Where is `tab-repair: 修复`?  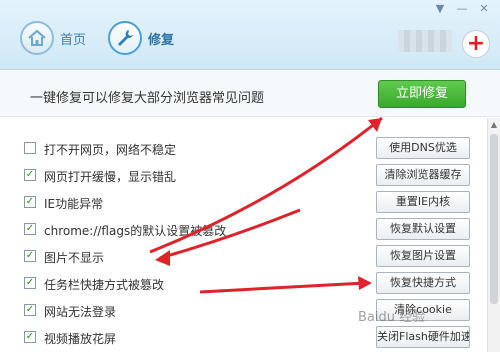
tab-repair: 修复 is located at coordinates (141, 38).